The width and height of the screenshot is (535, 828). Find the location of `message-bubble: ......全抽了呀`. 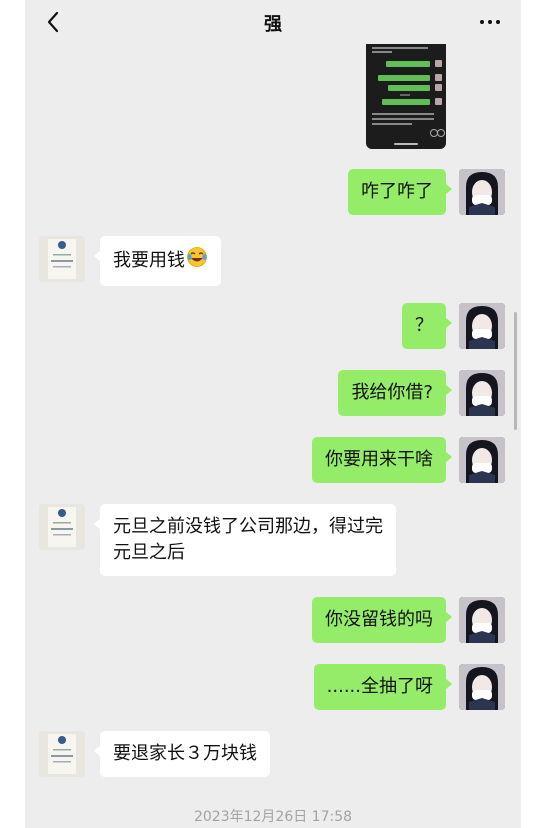

message-bubble: ......全抽了呀 is located at coordinates (383, 687).